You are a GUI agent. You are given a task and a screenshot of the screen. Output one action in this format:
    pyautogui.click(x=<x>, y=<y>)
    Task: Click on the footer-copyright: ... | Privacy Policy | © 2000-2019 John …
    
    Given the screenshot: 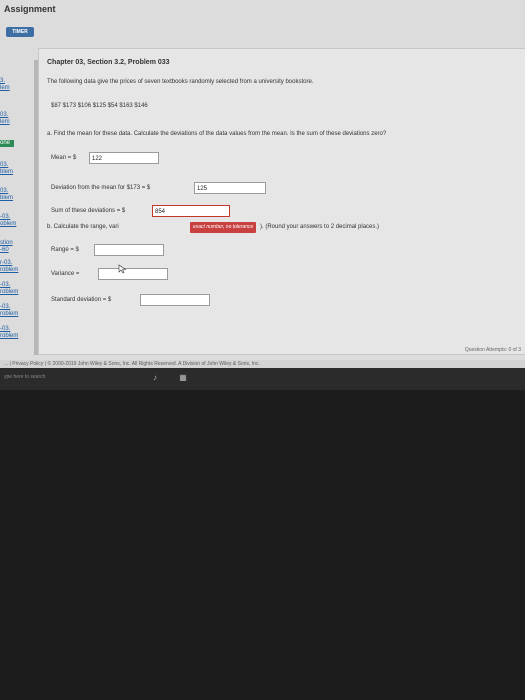 What is the action you would take?
    pyautogui.click(x=132, y=364)
    